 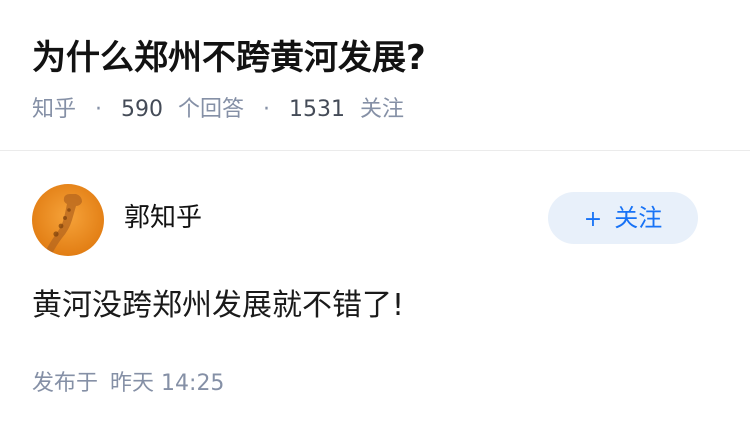 What do you see at coordinates (375, 150) in the screenshot?
I see `section-divider` at bounding box center [375, 150].